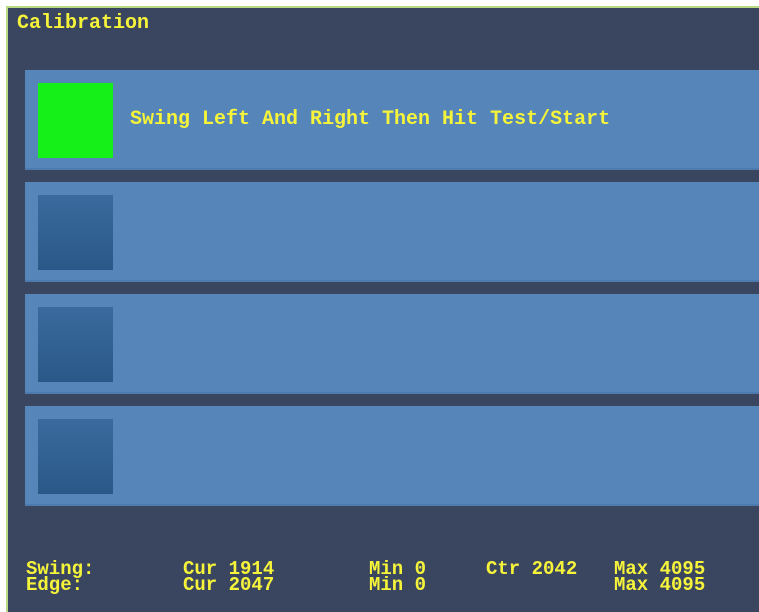  What do you see at coordinates (55, 585) in the screenshot?
I see `edge-label: Edge:` at bounding box center [55, 585].